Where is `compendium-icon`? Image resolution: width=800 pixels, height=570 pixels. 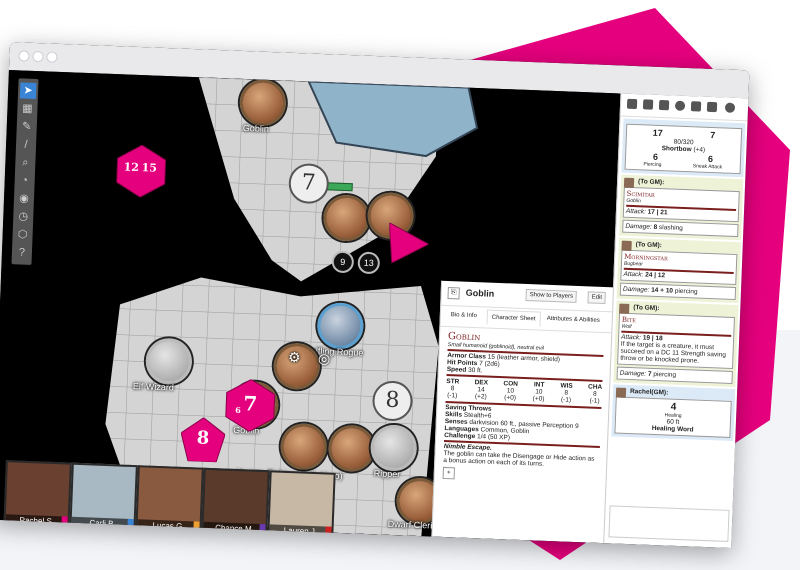 compendium-icon is located at coordinates (696, 106).